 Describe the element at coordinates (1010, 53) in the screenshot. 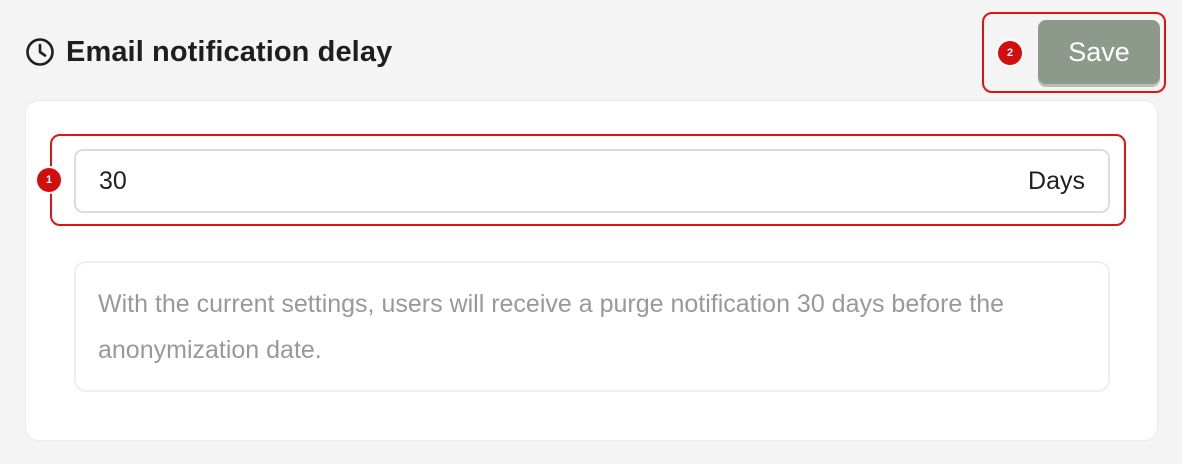

I see `annotation-badge-2: 2` at that location.